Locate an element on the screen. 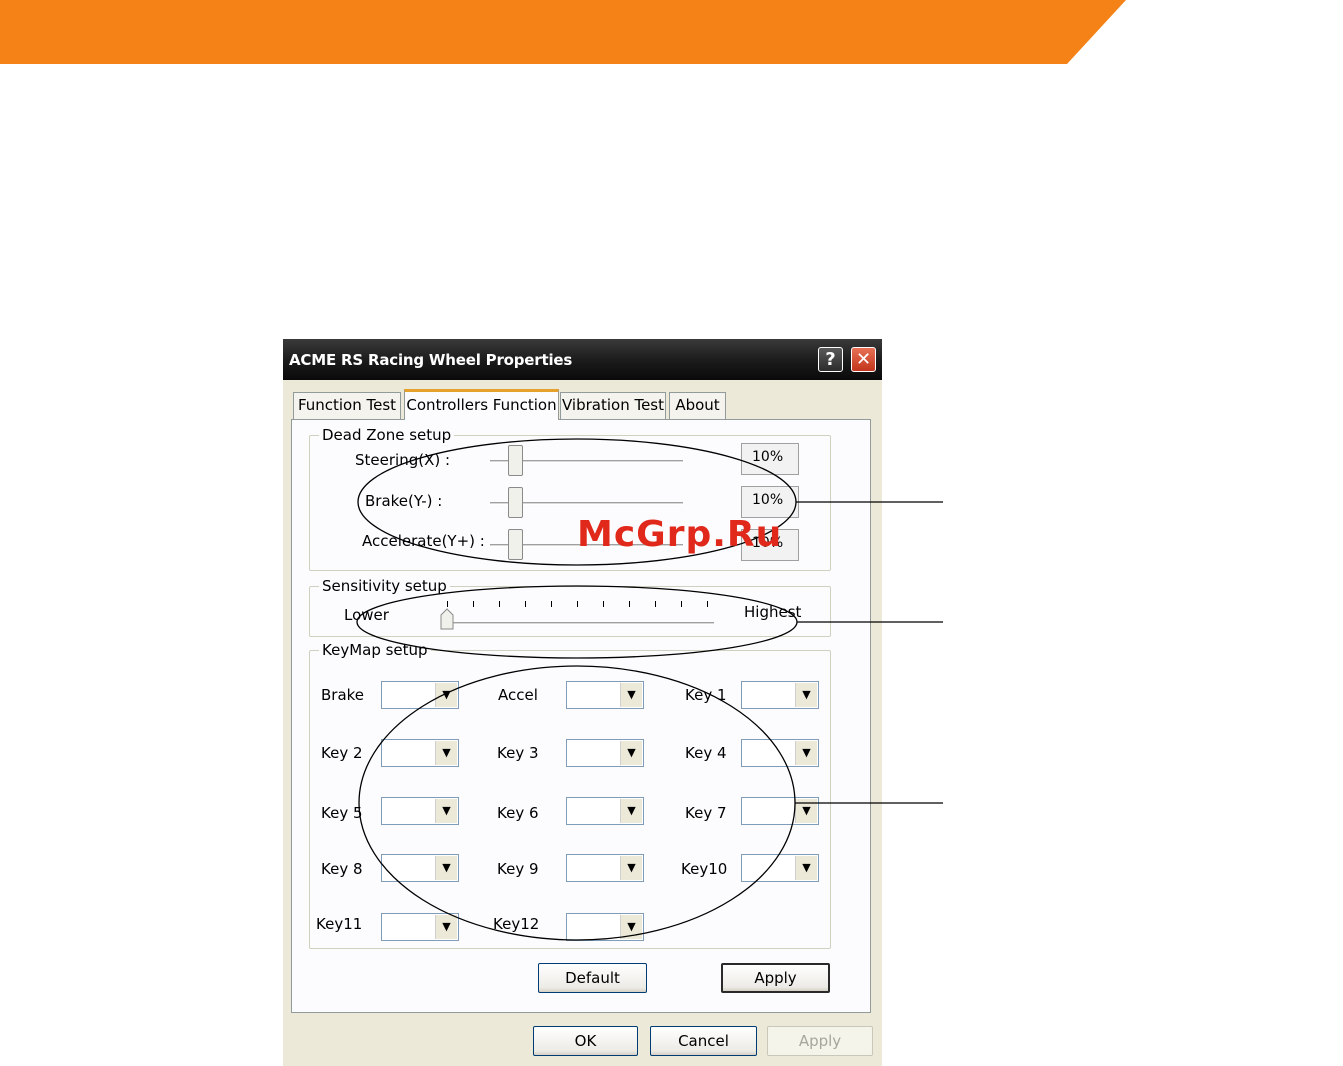 The height and width of the screenshot is (1066, 1343). keymap-select-key3: ▼ is located at coordinates (605, 753).